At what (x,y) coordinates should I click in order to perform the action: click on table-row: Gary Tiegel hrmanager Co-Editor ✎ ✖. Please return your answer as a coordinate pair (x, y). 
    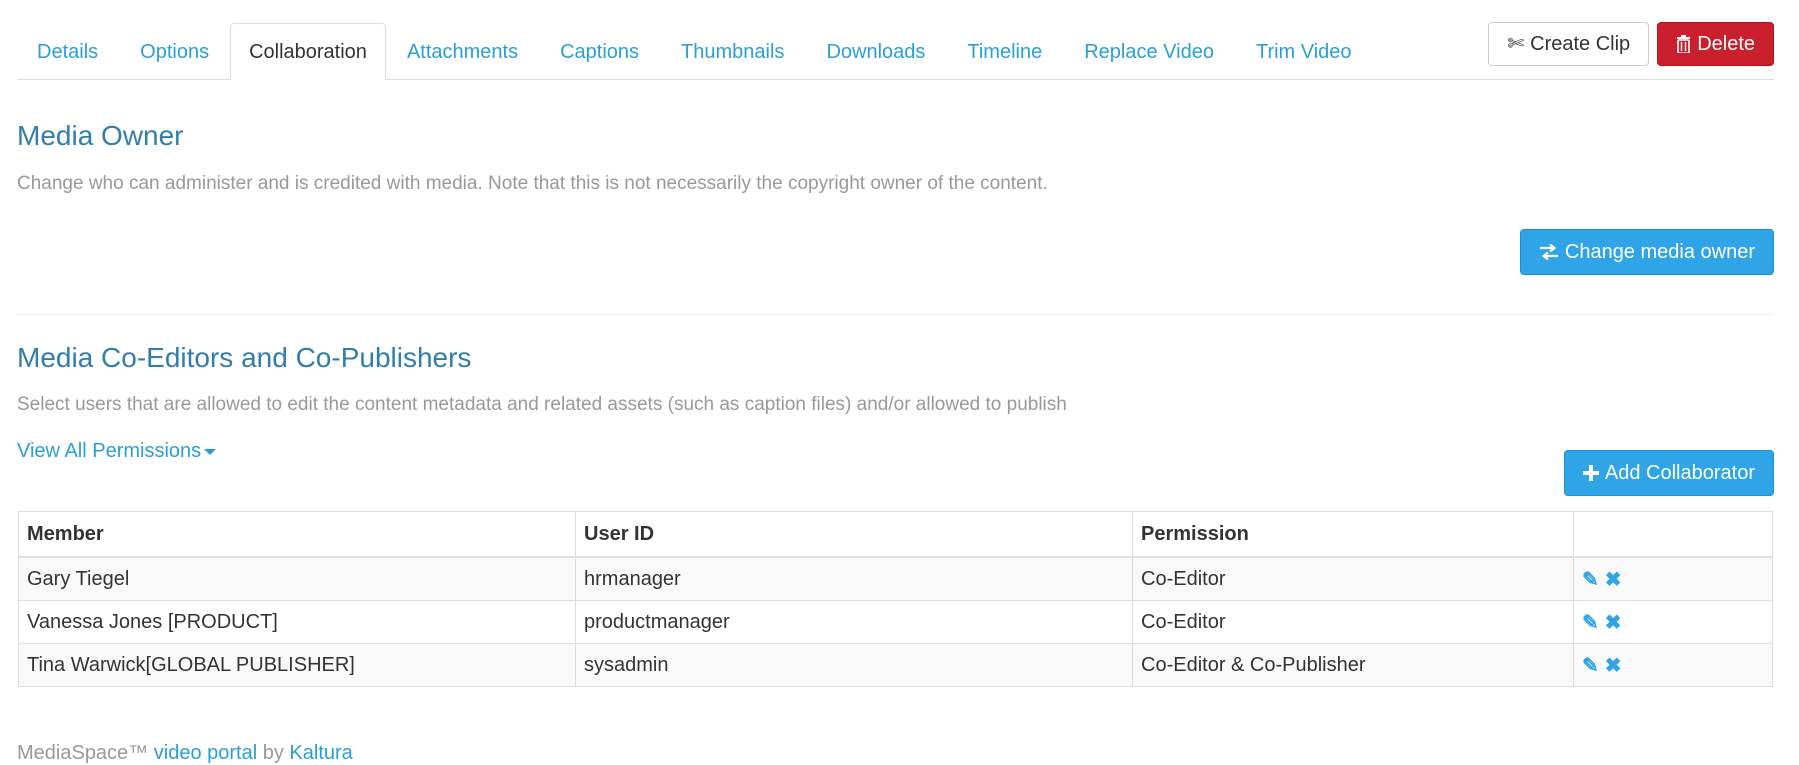
    Looking at the image, I should click on (895, 578).